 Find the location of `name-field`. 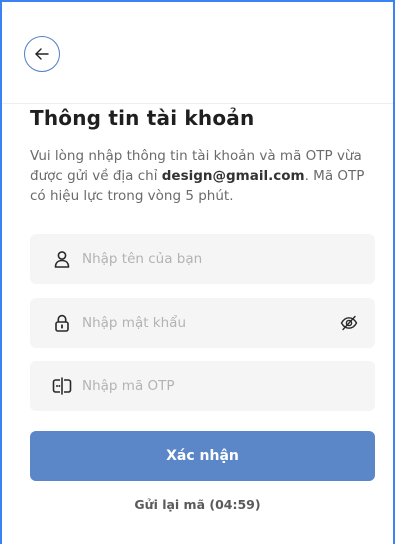

name-field is located at coordinates (202, 259).